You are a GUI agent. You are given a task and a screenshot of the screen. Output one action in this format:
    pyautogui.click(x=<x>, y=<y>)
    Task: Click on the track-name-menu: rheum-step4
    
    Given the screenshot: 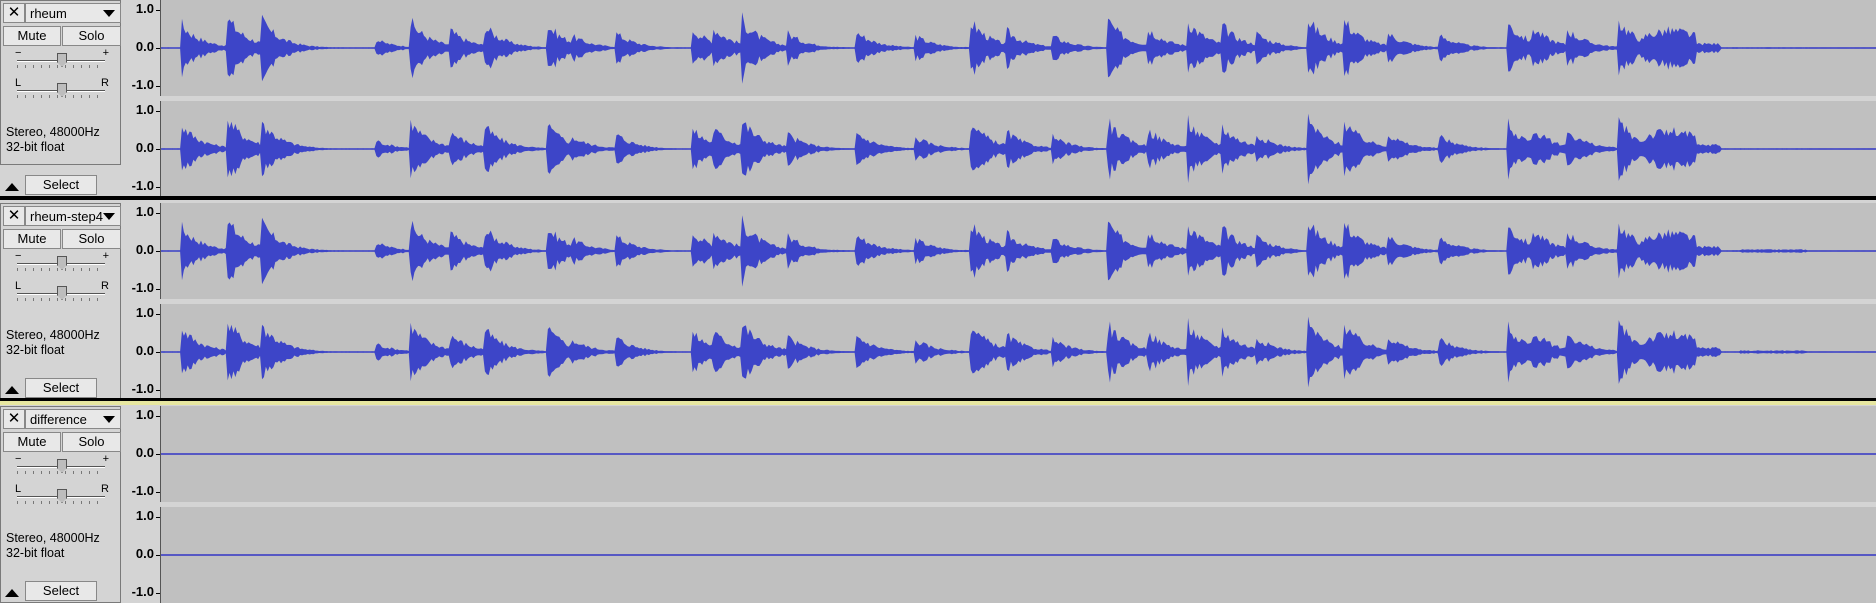 What is the action you would take?
    pyautogui.click(x=73, y=216)
    